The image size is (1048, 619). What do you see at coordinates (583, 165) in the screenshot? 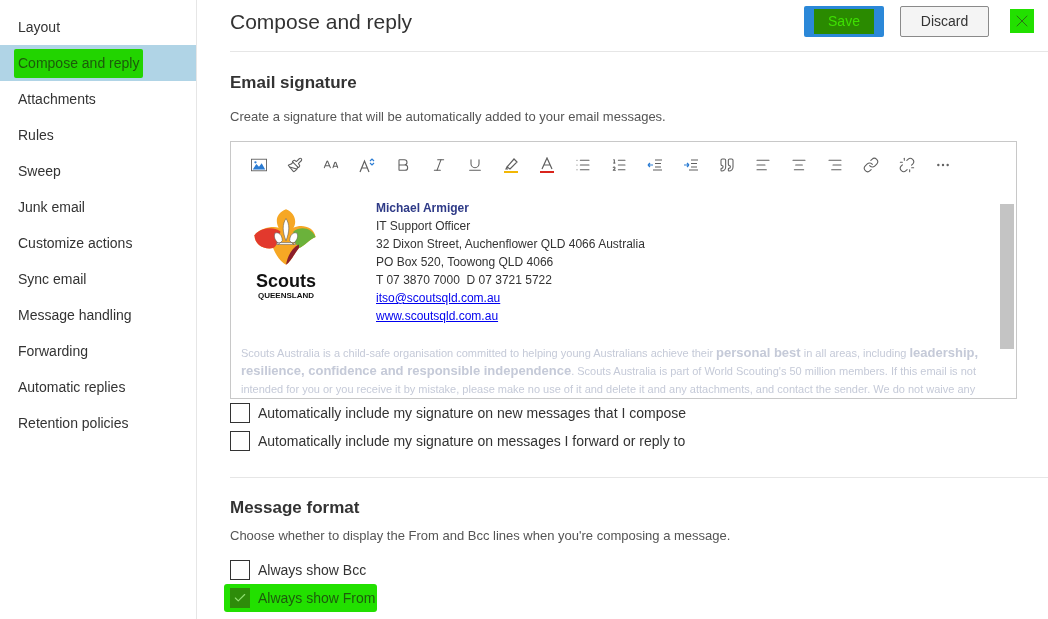
I see `bulleted-list-icon` at bounding box center [583, 165].